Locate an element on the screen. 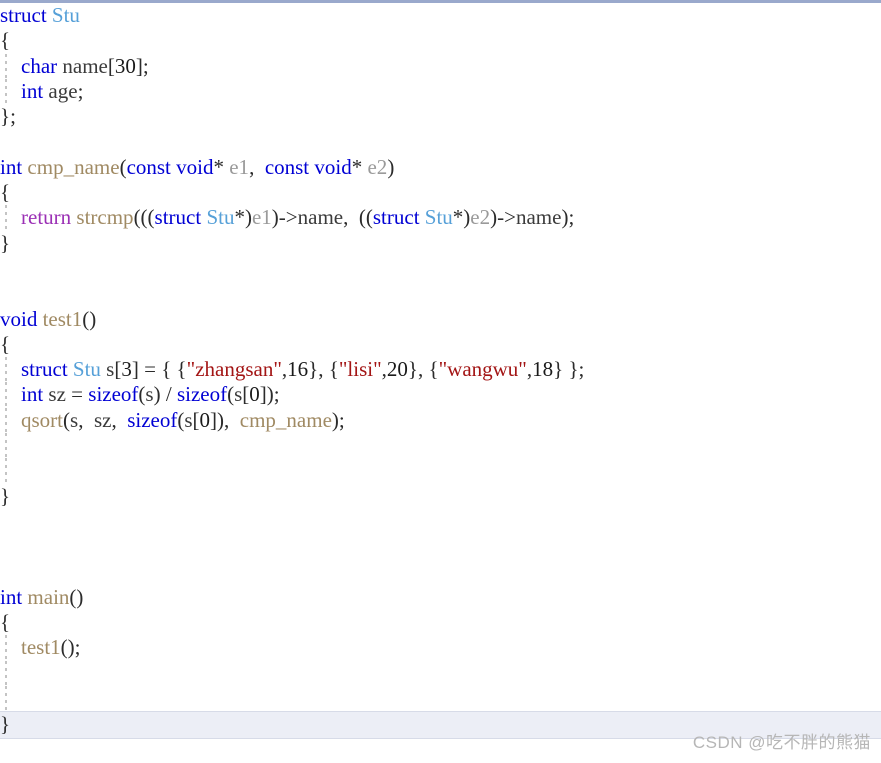  code-token-num: 18 is located at coordinates (543, 369).